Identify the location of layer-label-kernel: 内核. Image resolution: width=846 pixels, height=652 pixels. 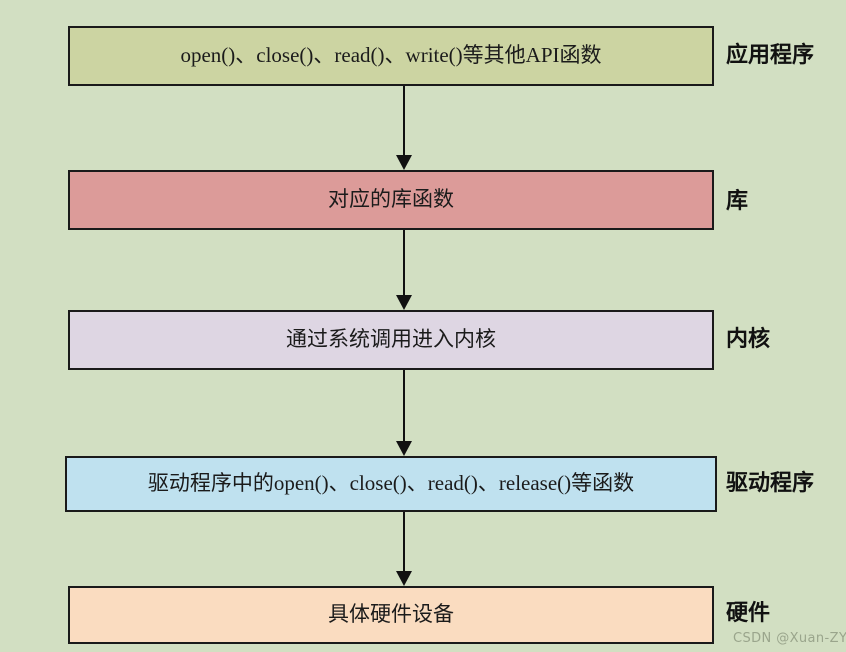
(748, 338).